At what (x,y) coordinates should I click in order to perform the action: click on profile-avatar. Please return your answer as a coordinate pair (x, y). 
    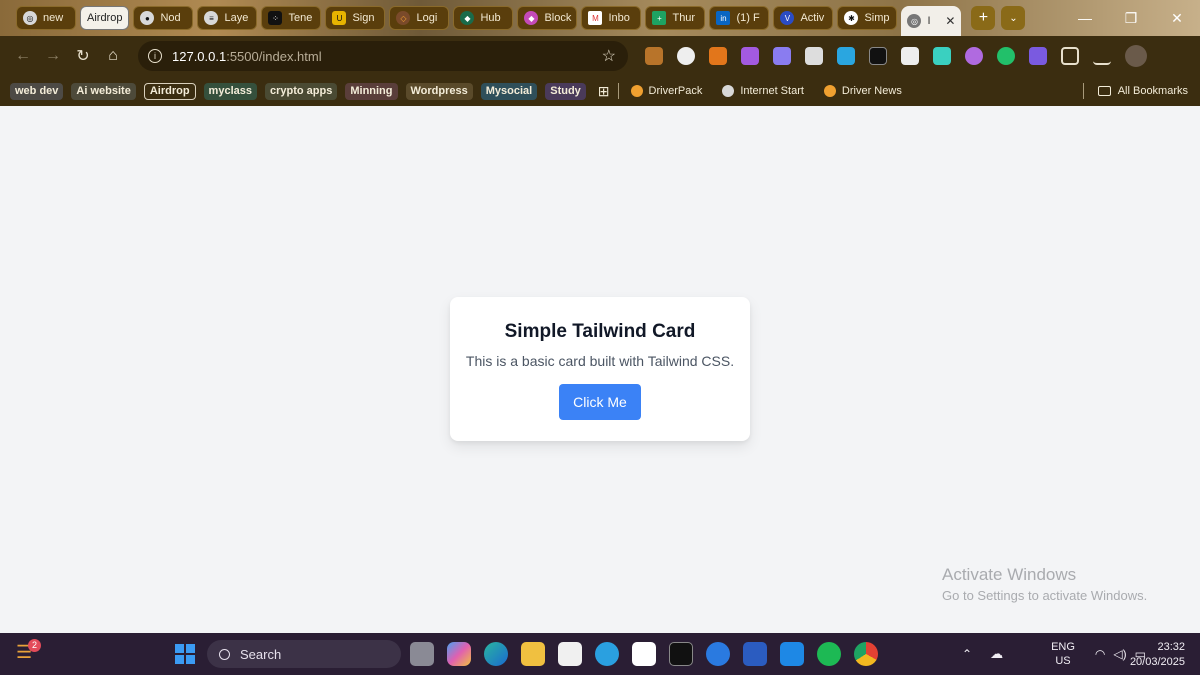
    Looking at the image, I should click on (1136, 56).